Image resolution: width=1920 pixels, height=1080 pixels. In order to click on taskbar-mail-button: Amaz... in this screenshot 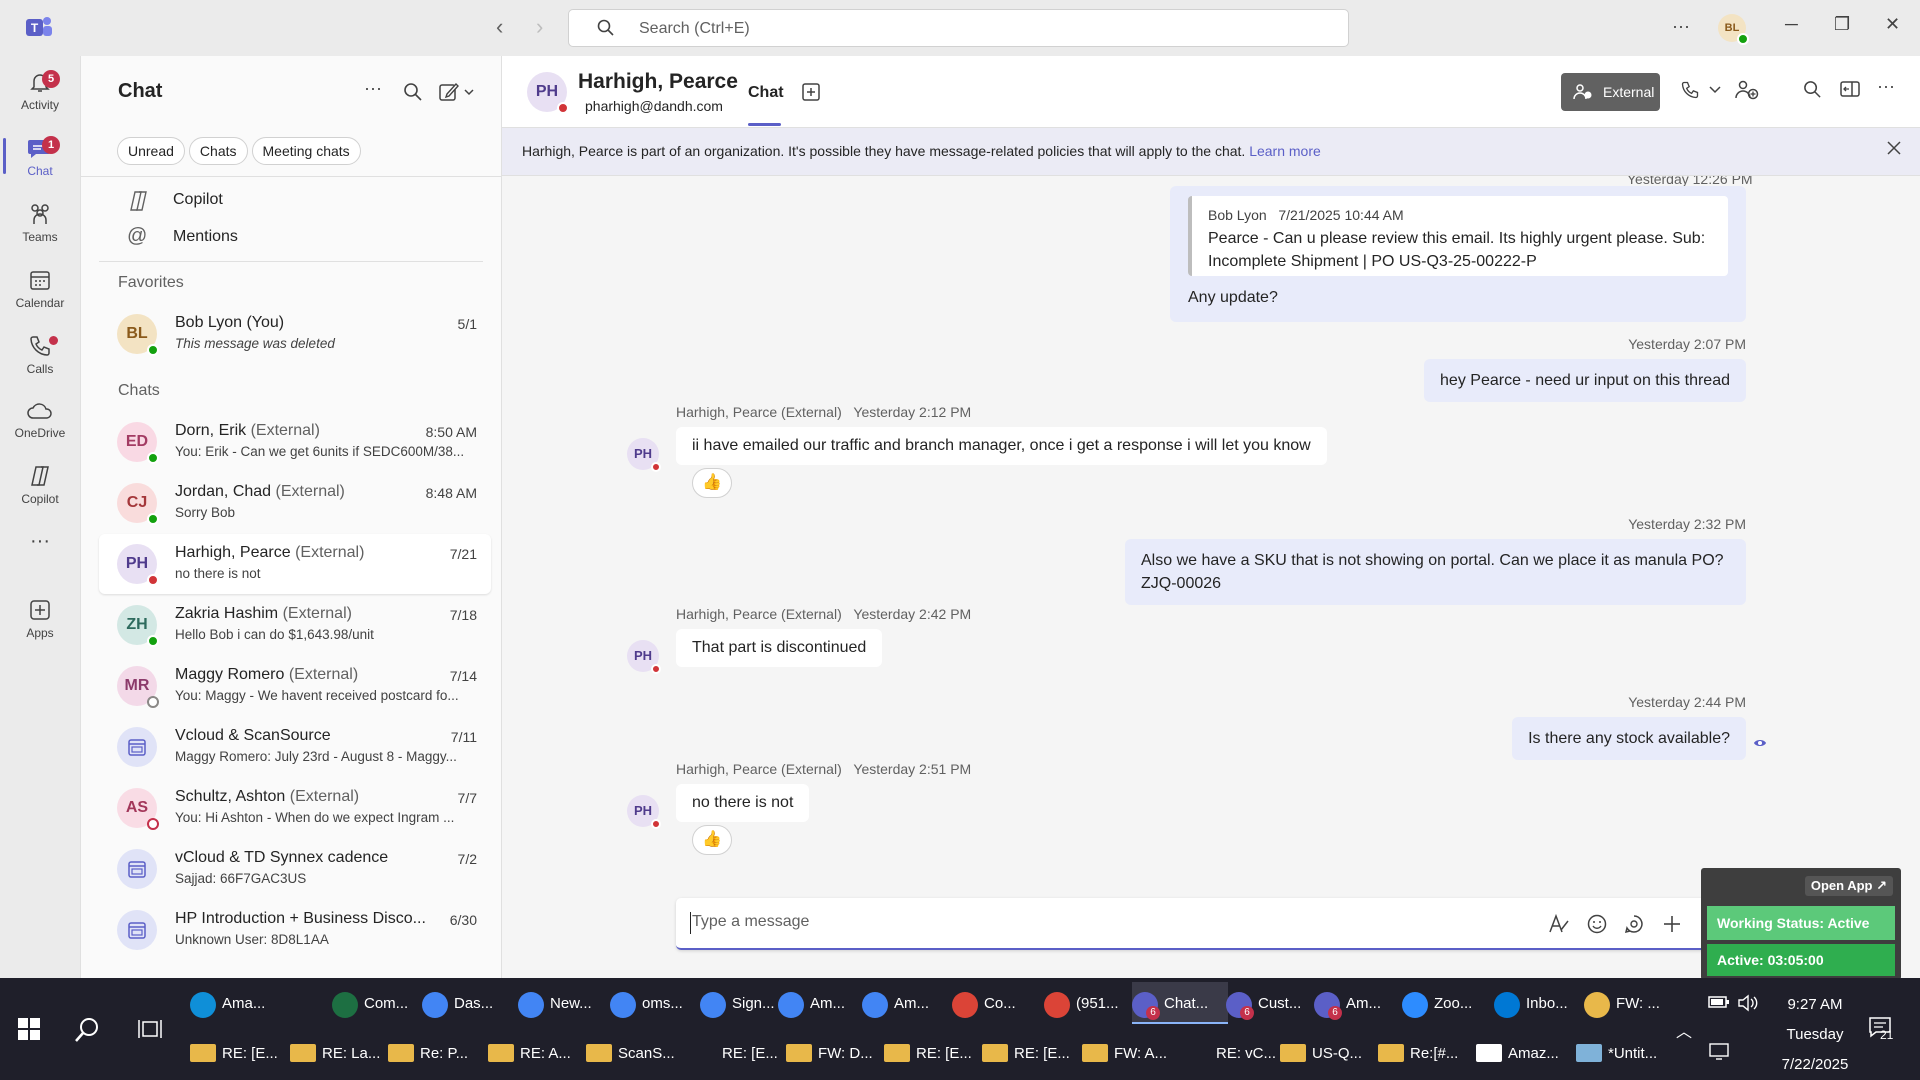, I will do `click(1524, 1053)`.